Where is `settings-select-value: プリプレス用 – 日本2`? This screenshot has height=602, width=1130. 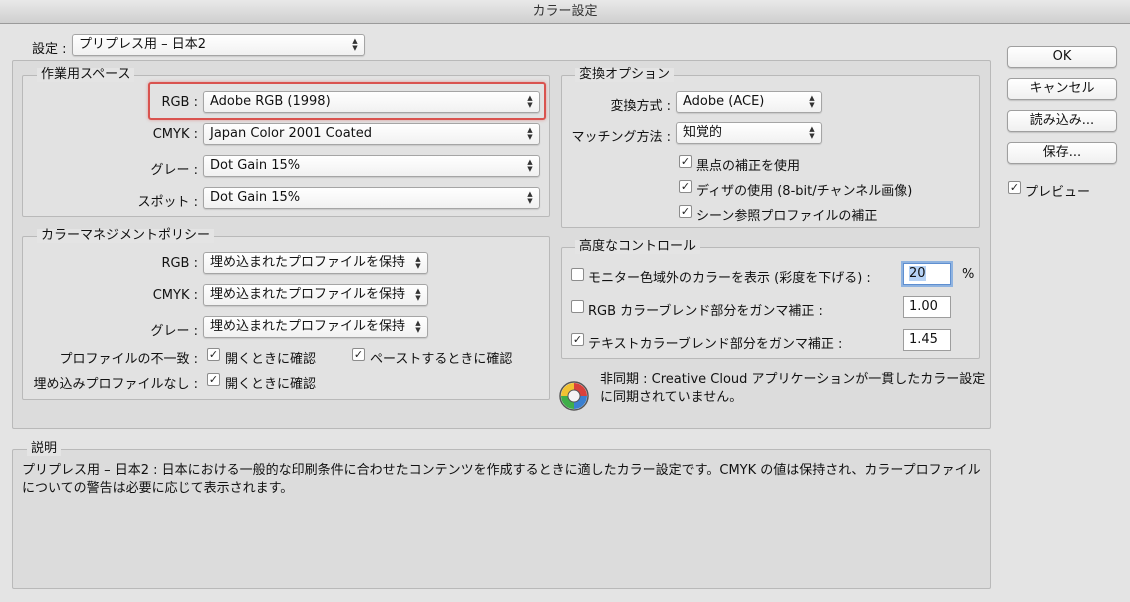 settings-select-value: プリプレス用 – 日本2 is located at coordinates (143, 44).